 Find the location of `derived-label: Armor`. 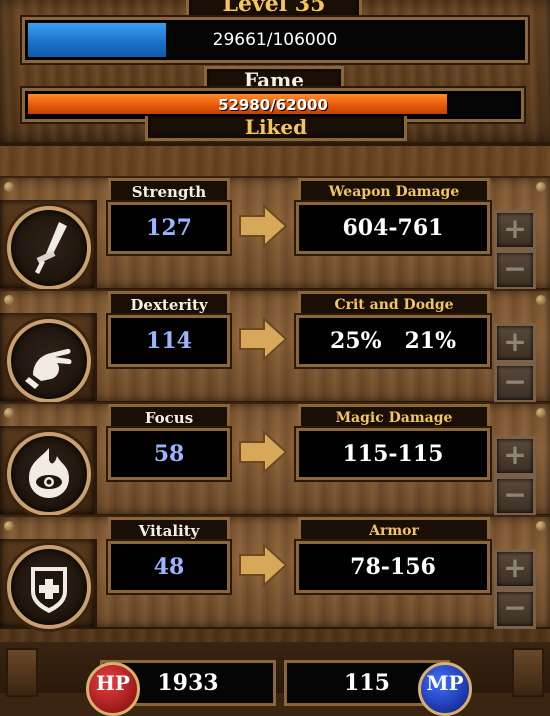

derived-label: Armor is located at coordinates (394, 529).